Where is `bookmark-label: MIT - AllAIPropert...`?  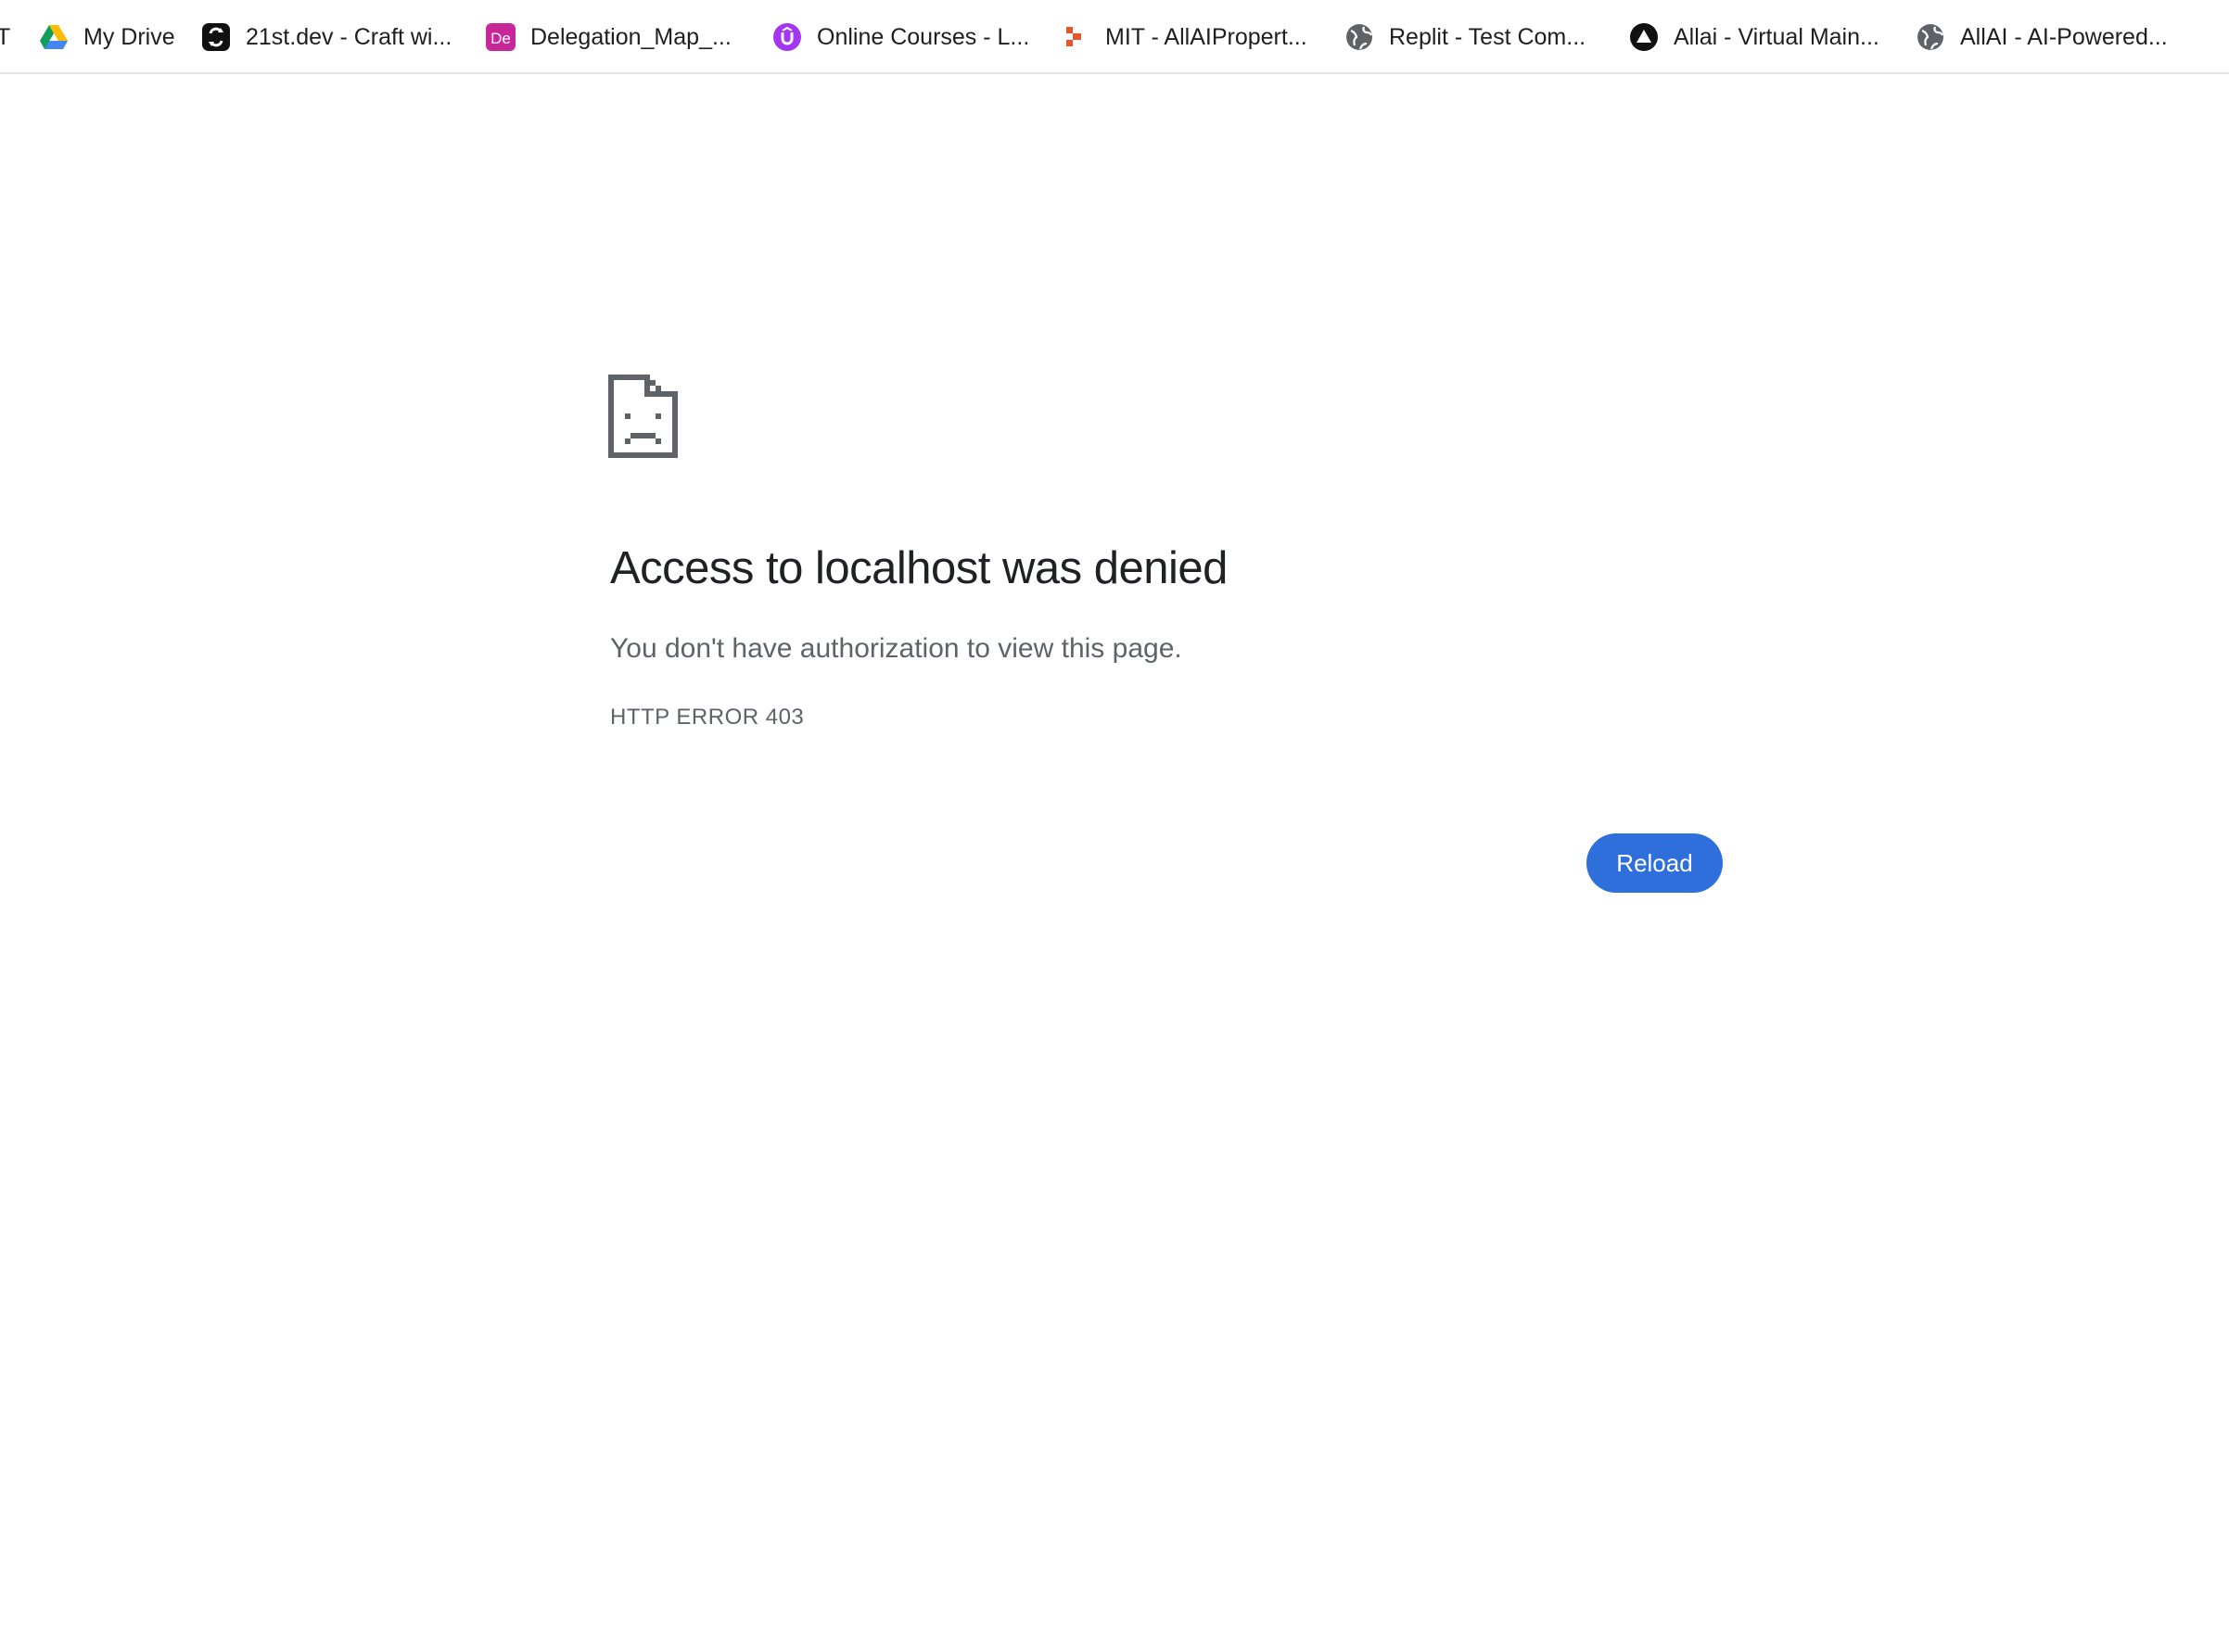
bookmark-label: MIT - AllAIPropert... is located at coordinates (1206, 36).